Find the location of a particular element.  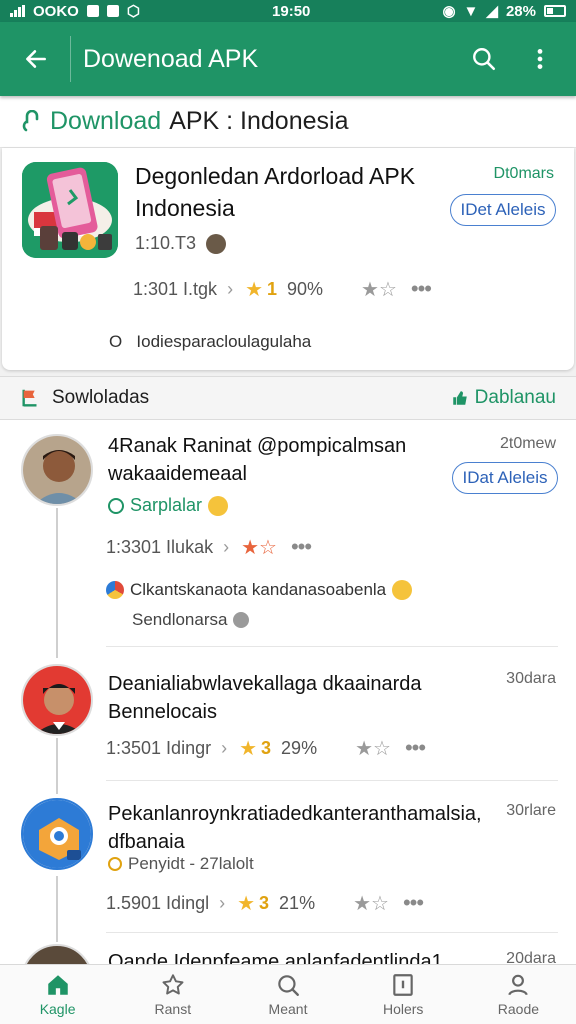

app-rating: 1 is located at coordinates (272, 288).